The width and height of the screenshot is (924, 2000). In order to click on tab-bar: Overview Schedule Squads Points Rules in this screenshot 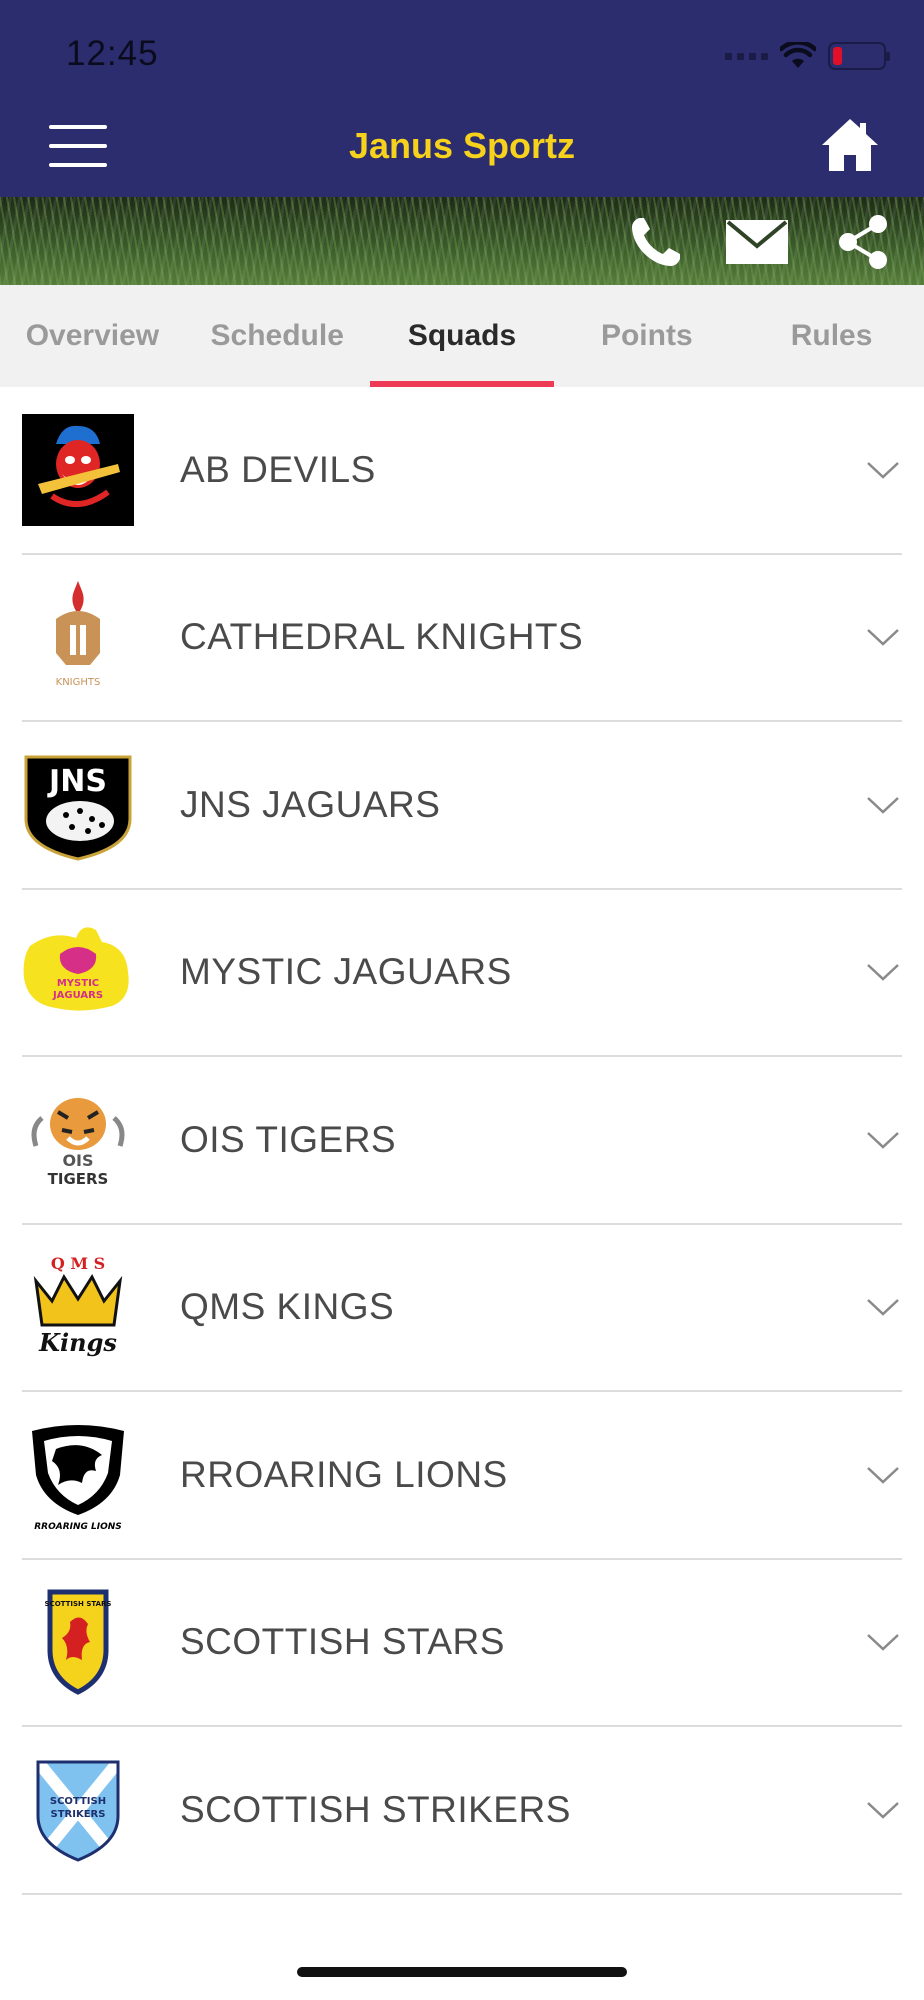, I will do `click(462, 336)`.